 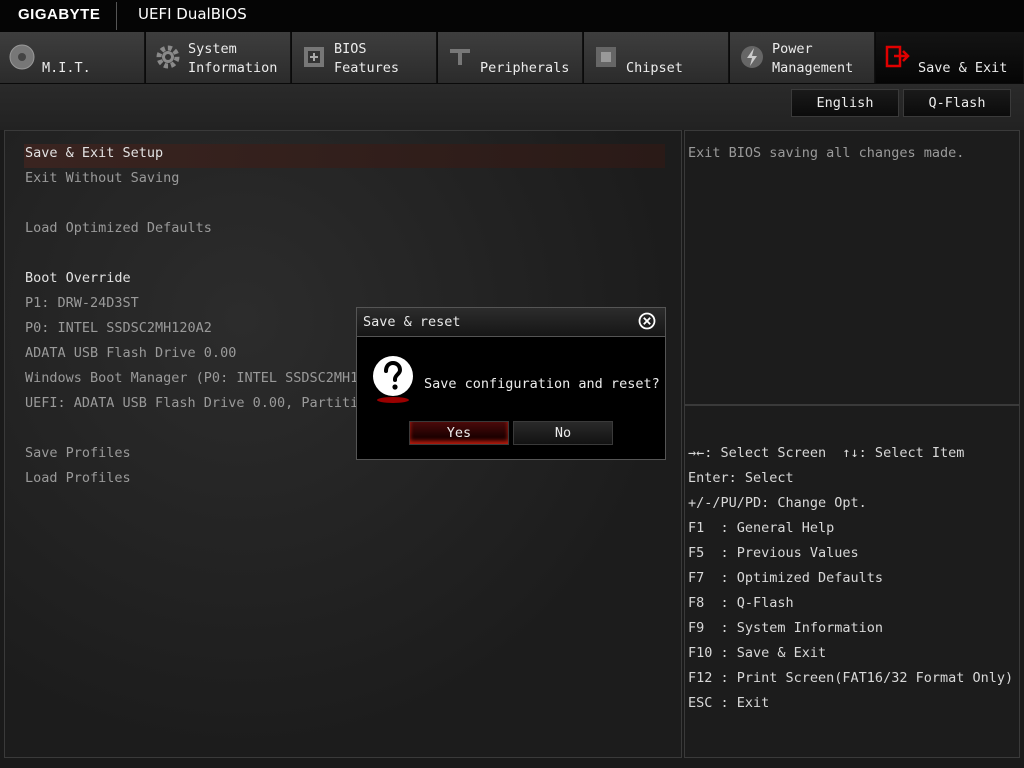 What do you see at coordinates (542, 384) in the screenshot?
I see `dialog-message: Save configuration and reset?` at bounding box center [542, 384].